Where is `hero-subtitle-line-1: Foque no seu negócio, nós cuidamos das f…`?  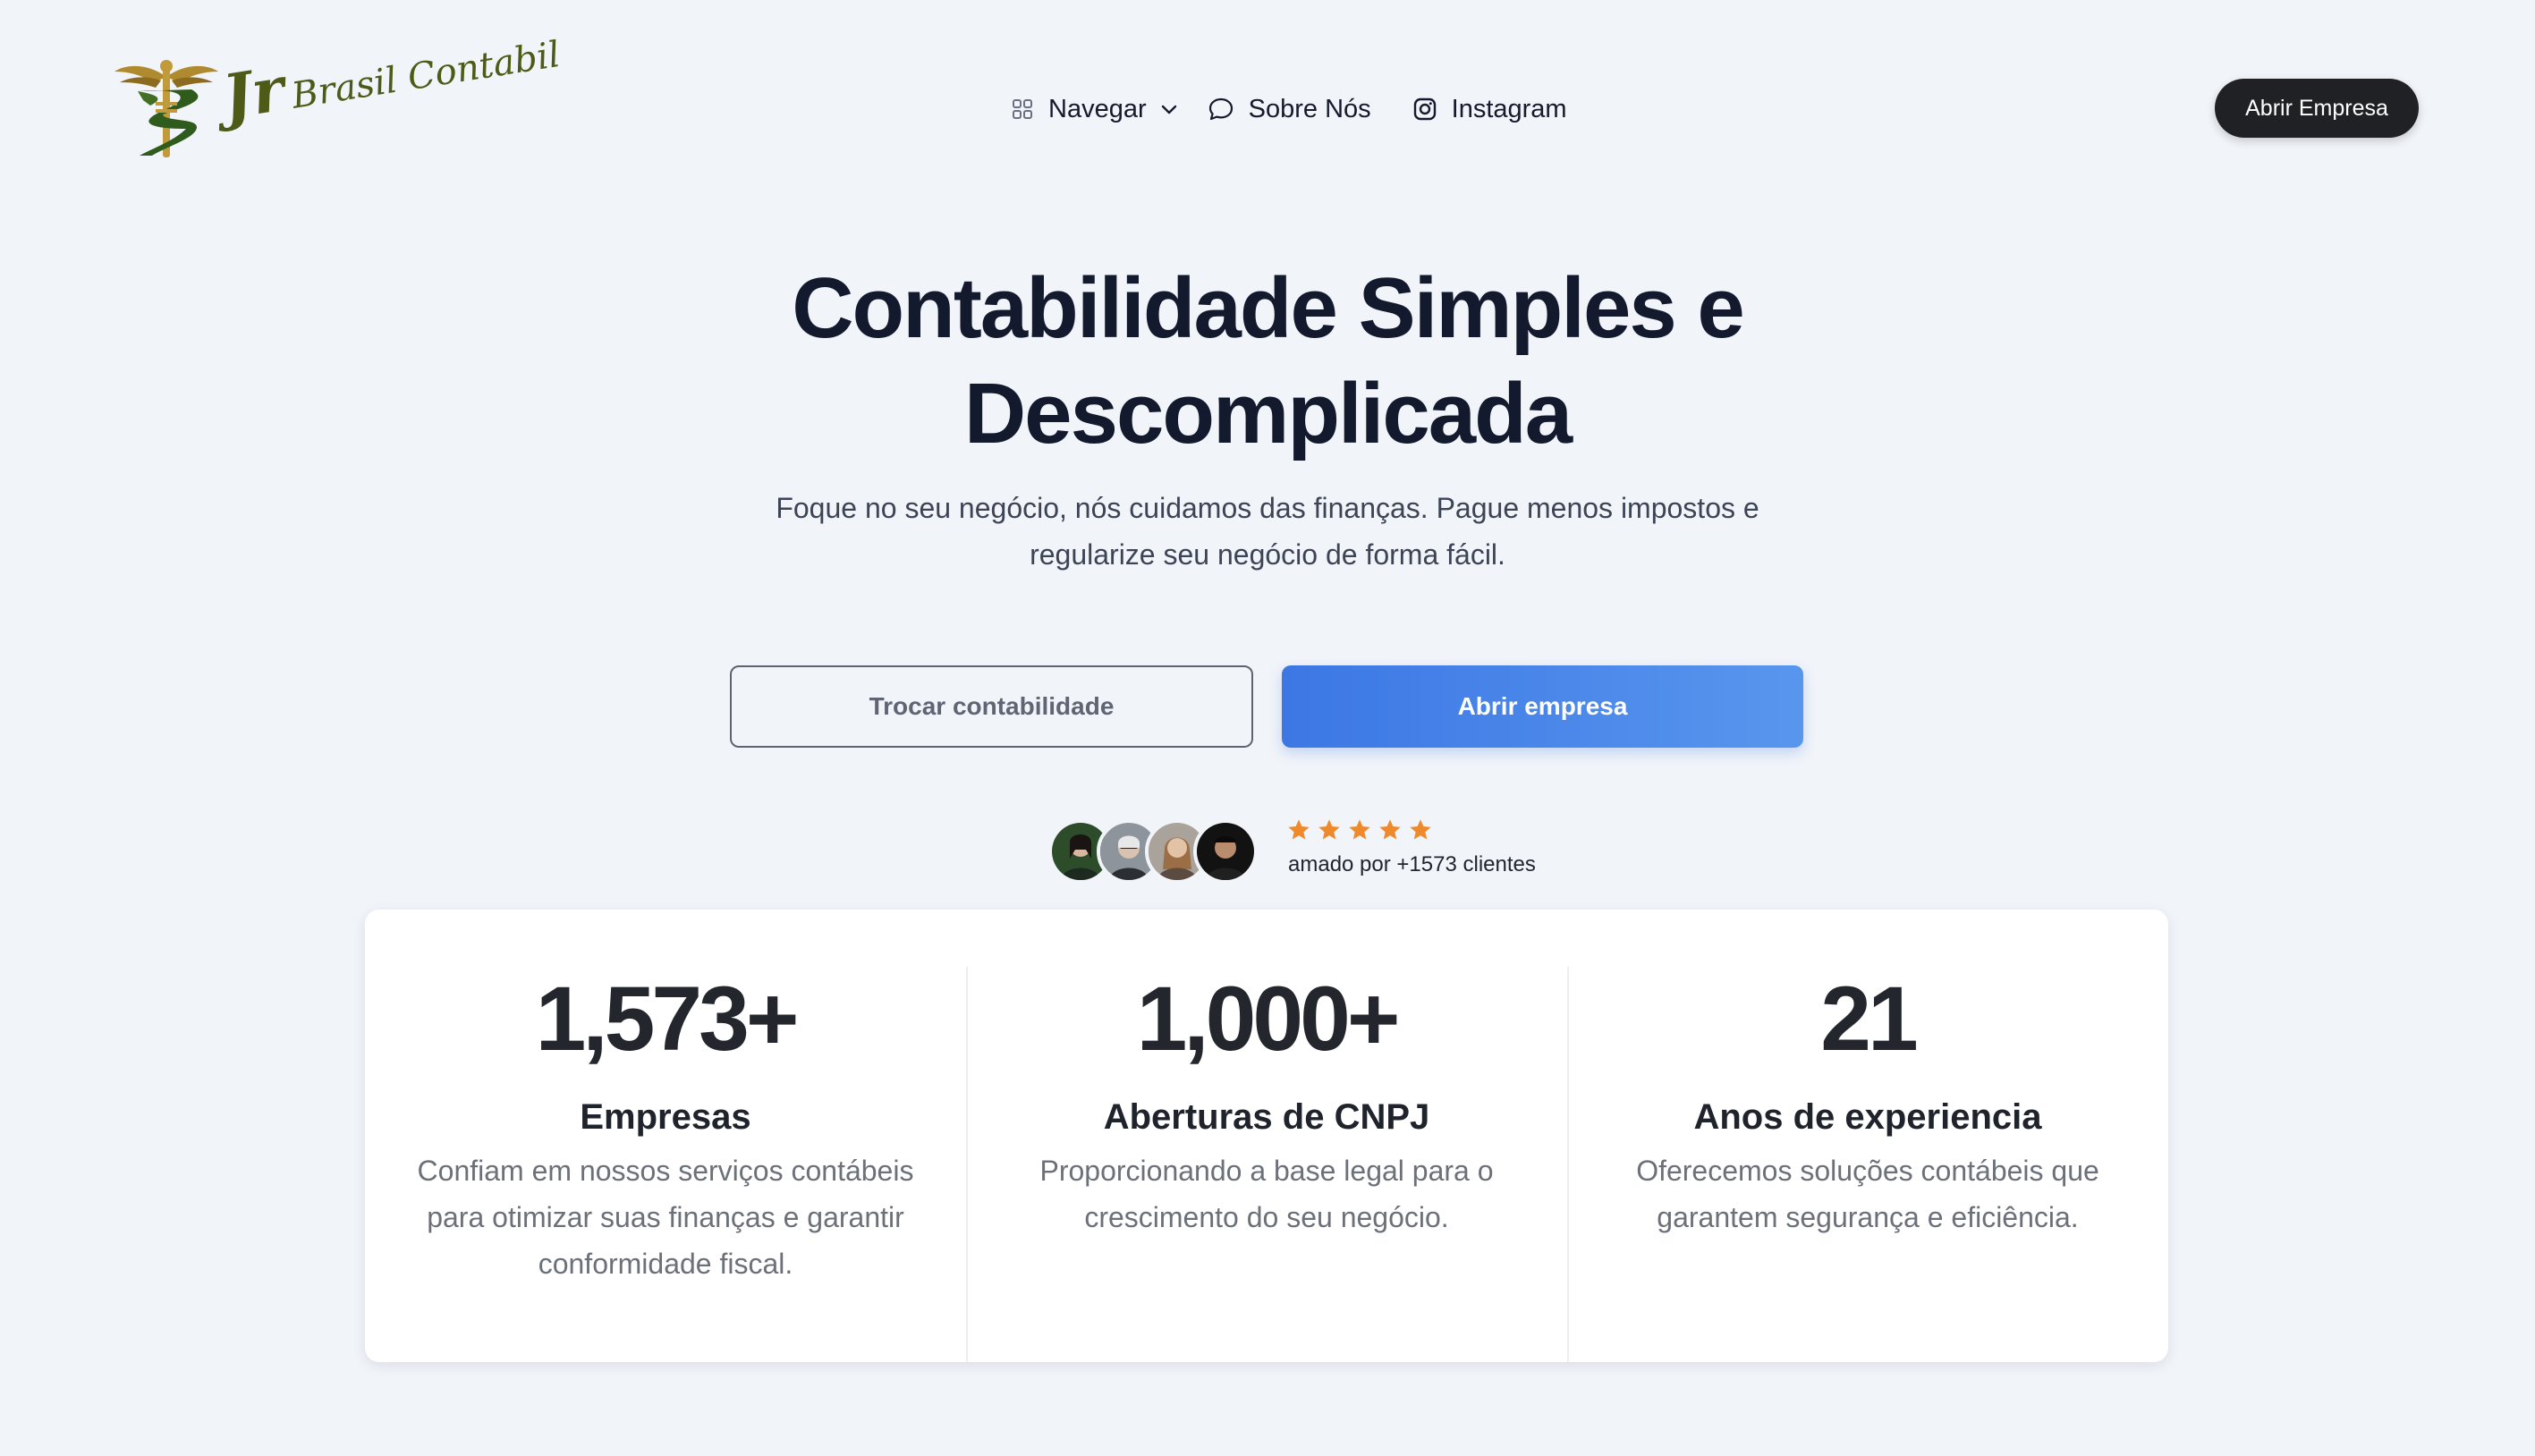
hero-subtitle-line-1: Foque no seu negócio, nós cuidamos das f… is located at coordinates (1267, 508).